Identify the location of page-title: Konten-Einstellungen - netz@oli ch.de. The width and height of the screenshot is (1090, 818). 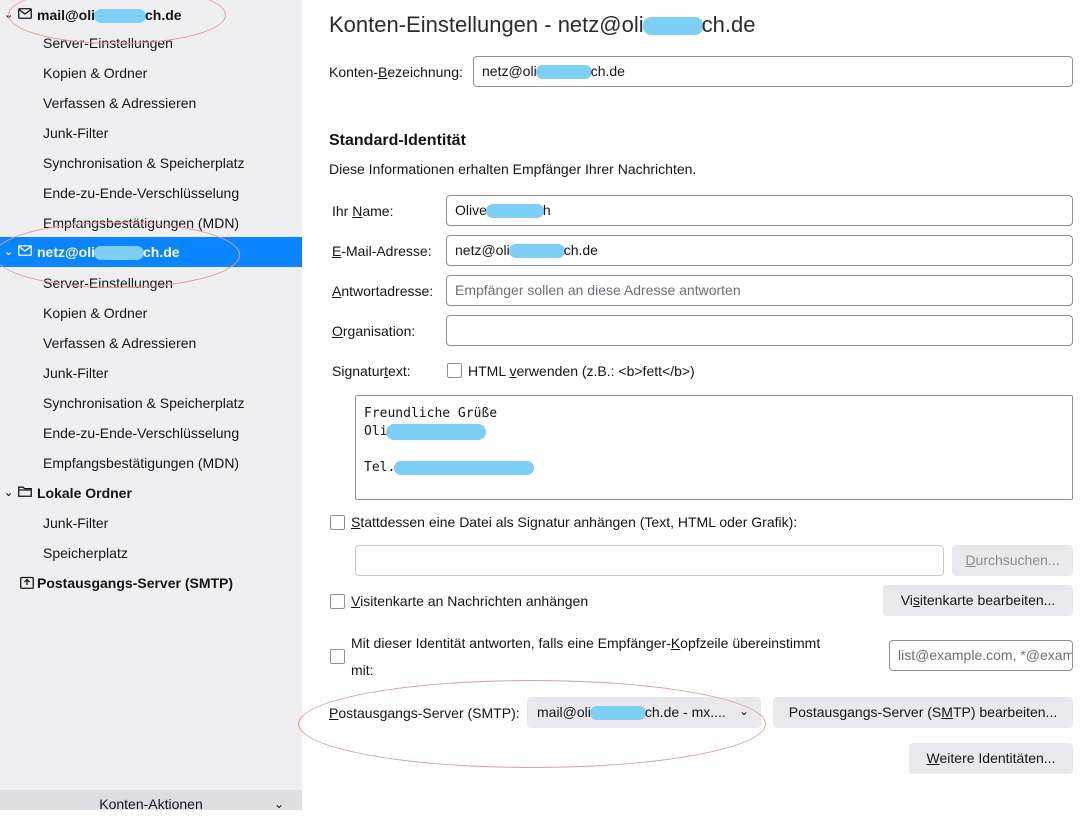
(542, 25).